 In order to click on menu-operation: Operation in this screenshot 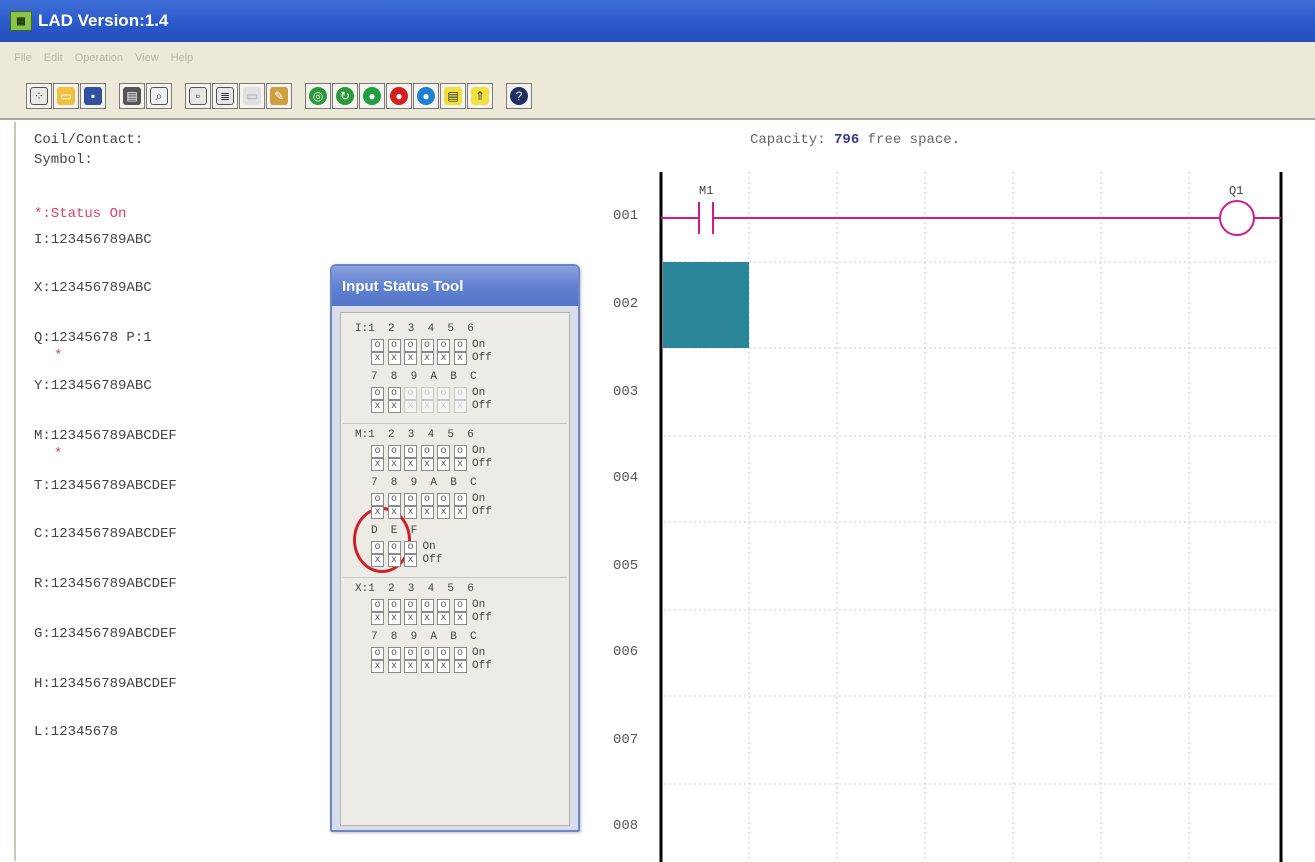, I will do `click(99, 58)`.